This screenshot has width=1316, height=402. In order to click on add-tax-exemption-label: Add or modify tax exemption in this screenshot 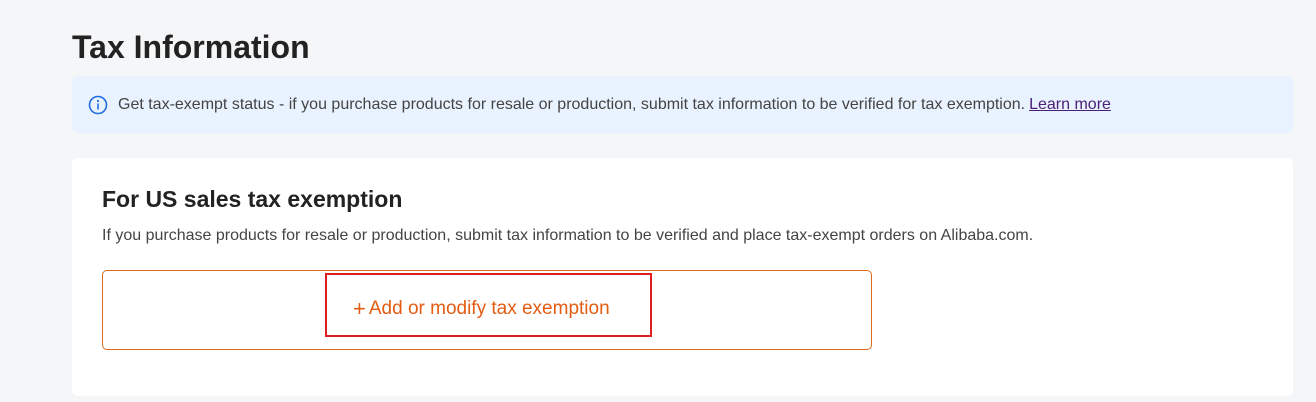, I will do `click(489, 308)`.